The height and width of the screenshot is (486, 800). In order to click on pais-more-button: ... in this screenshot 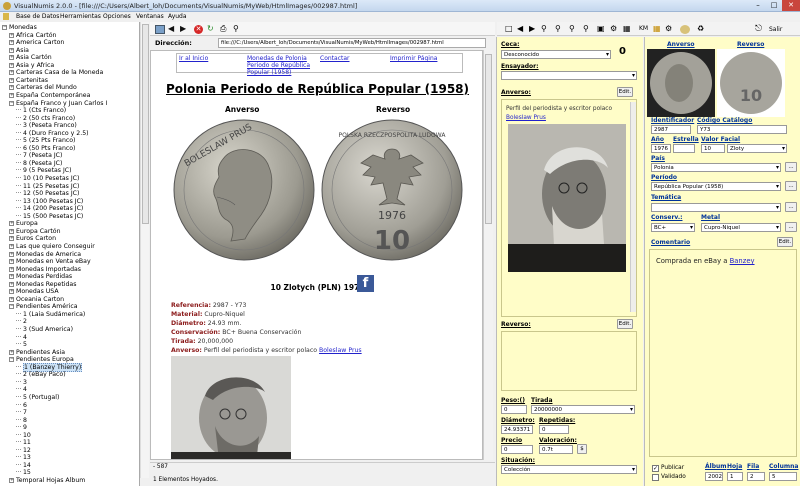, I will do `click(791, 167)`.